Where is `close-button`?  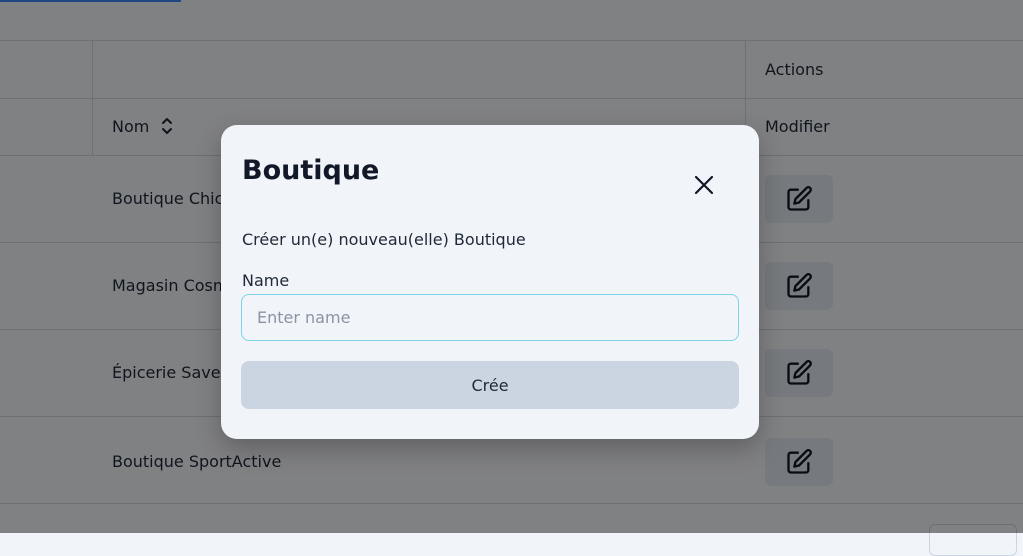
close-button is located at coordinates (704, 185).